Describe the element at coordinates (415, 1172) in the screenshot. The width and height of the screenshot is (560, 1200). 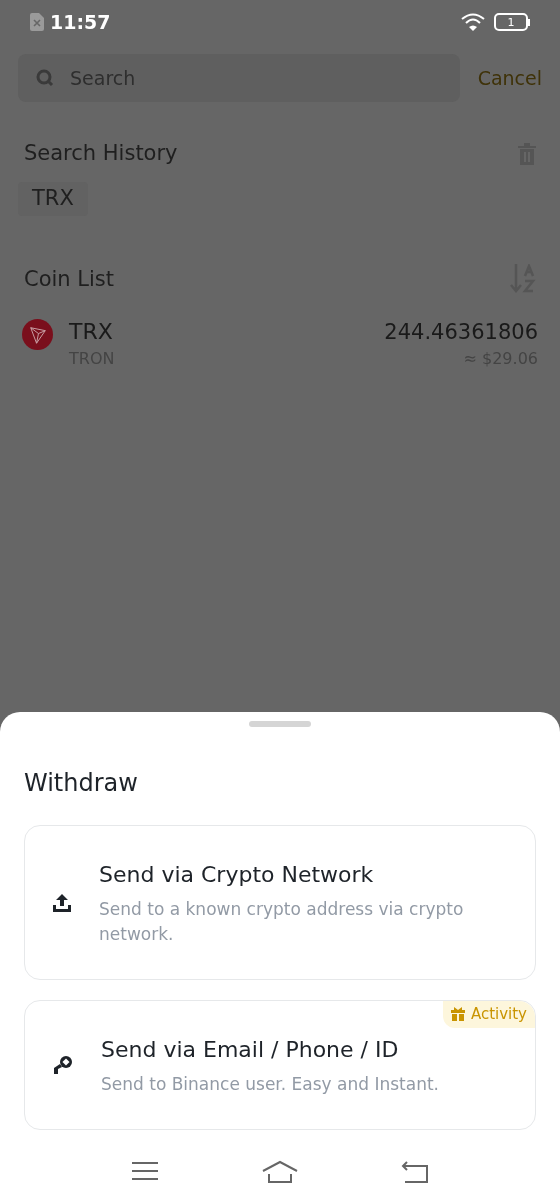
I see `back-icon` at that location.